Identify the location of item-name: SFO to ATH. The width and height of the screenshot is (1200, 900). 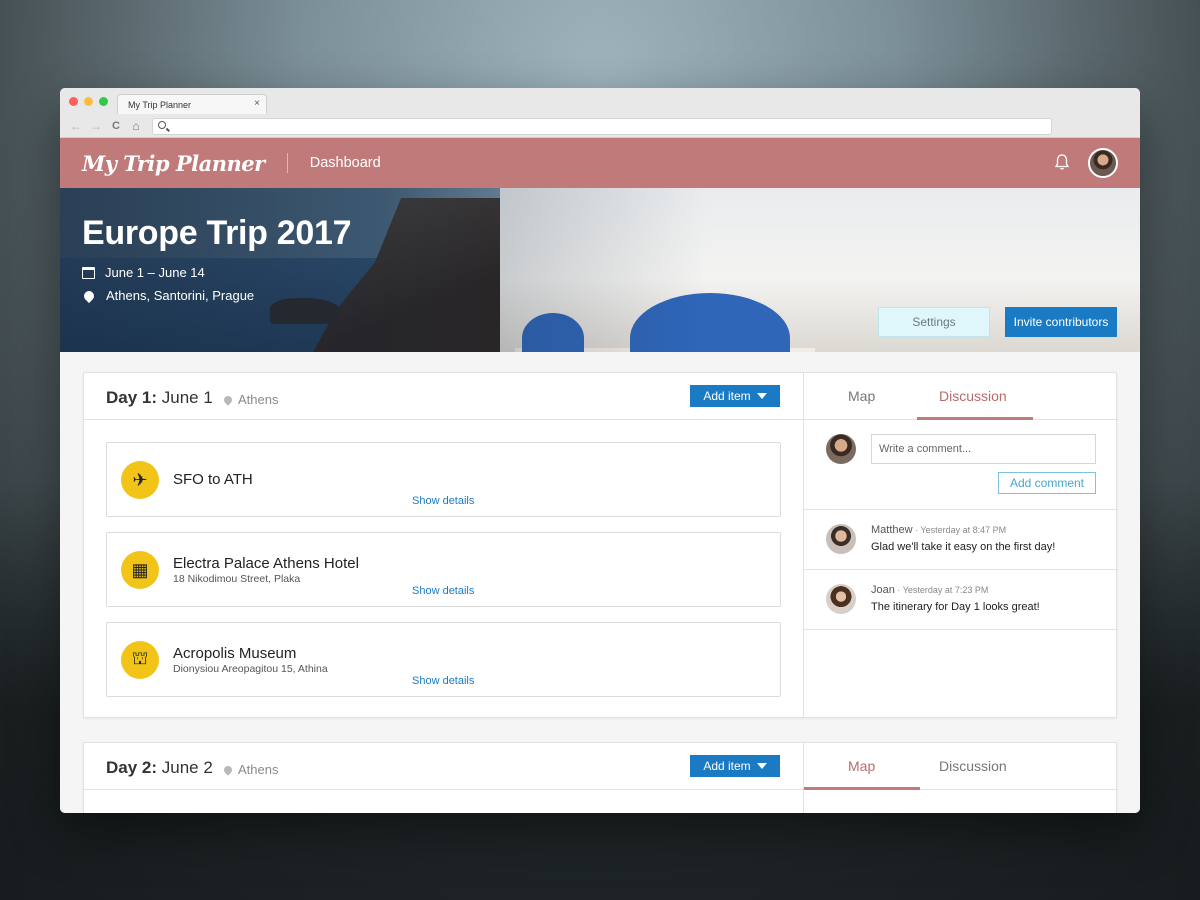
(213, 479).